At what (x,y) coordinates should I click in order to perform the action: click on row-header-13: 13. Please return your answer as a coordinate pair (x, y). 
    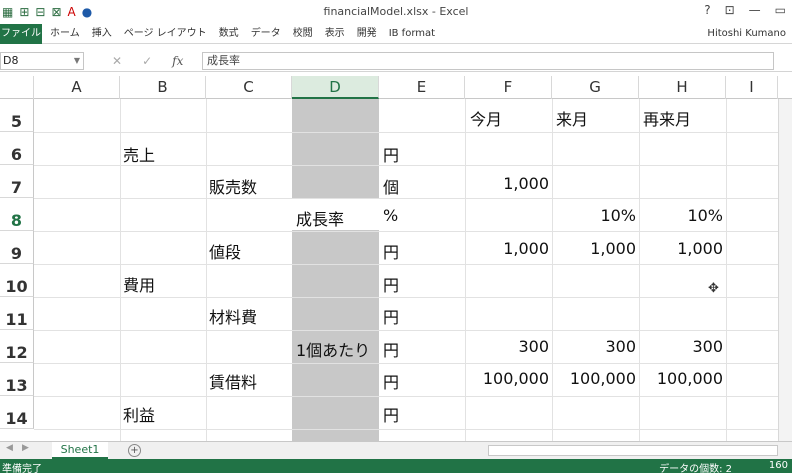
    Looking at the image, I should click on (17, 379).